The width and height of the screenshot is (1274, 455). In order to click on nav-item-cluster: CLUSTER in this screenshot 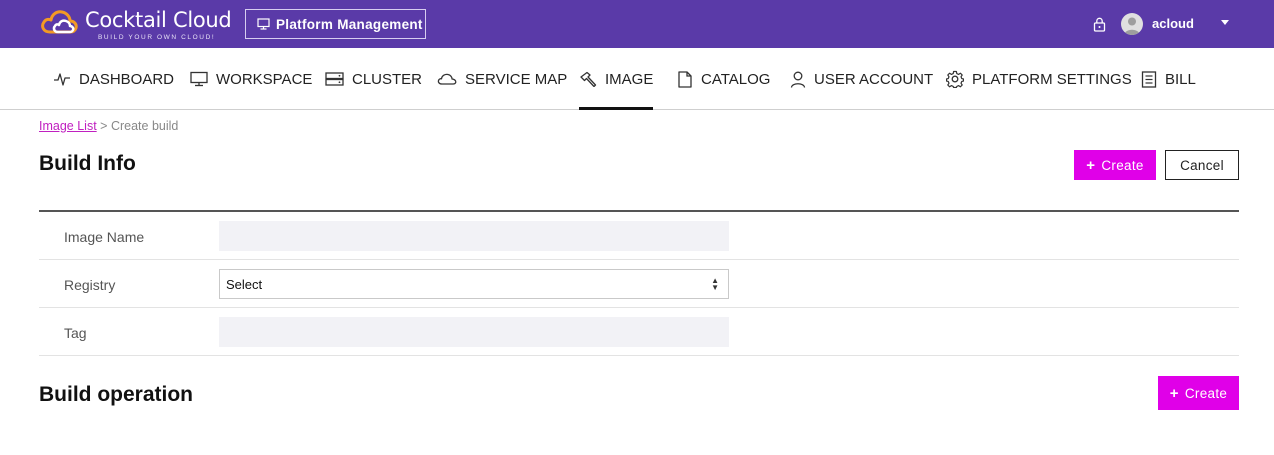, I will do `click(373, 79)`.